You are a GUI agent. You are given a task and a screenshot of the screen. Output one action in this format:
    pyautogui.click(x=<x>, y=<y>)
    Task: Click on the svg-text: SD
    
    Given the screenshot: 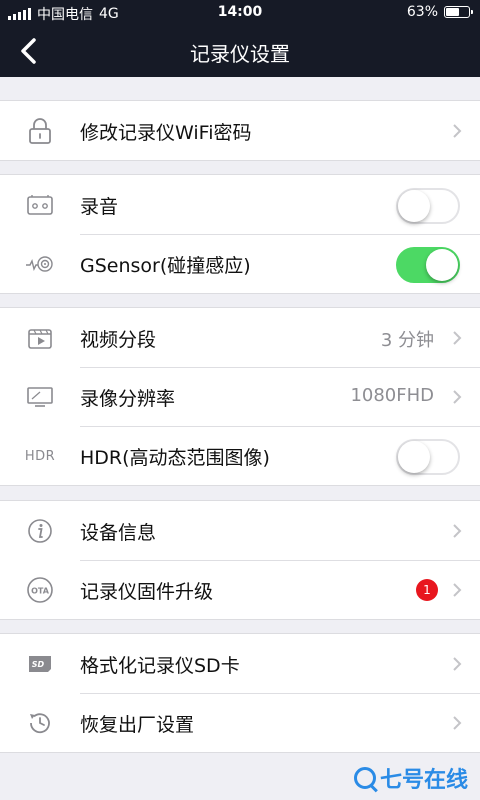 What is the action you would take?
    pyautogui.click(x=38, y=664)
    